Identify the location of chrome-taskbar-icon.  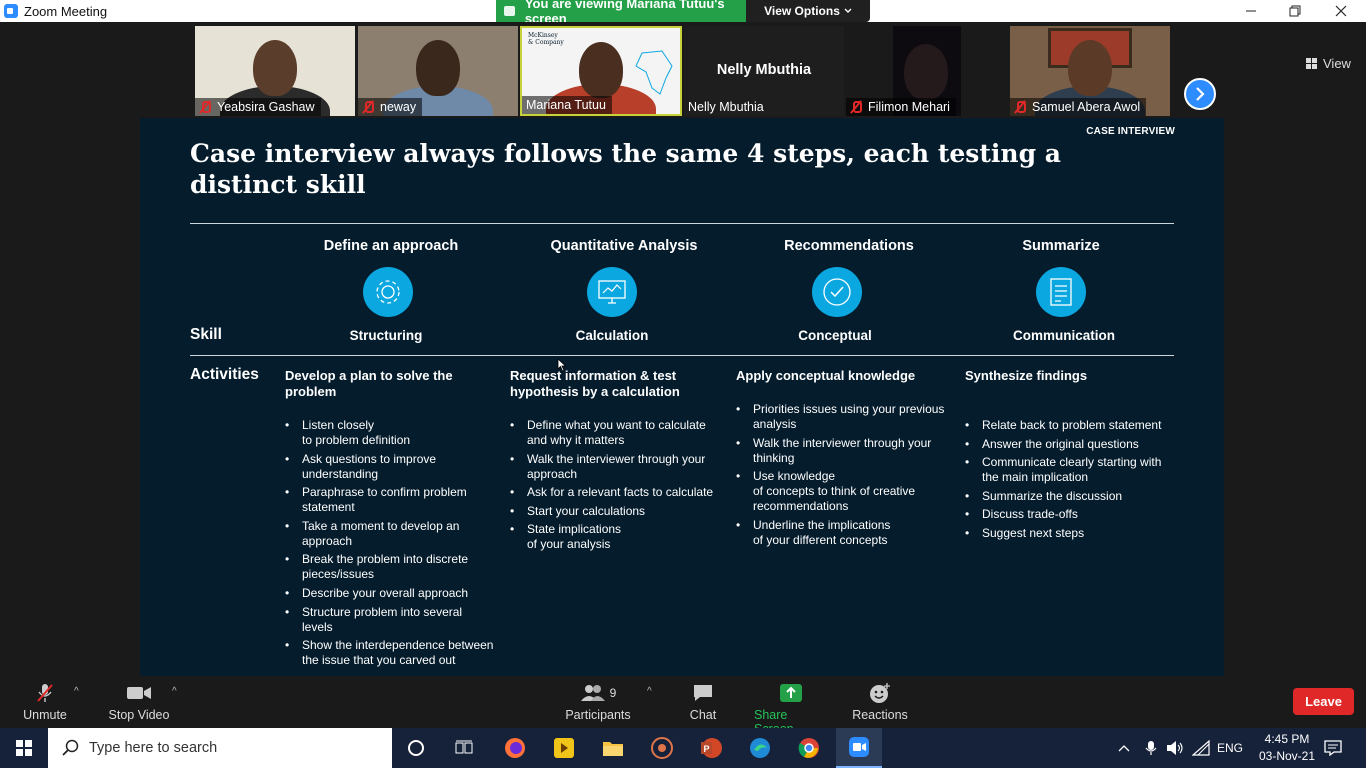
(809, 748).